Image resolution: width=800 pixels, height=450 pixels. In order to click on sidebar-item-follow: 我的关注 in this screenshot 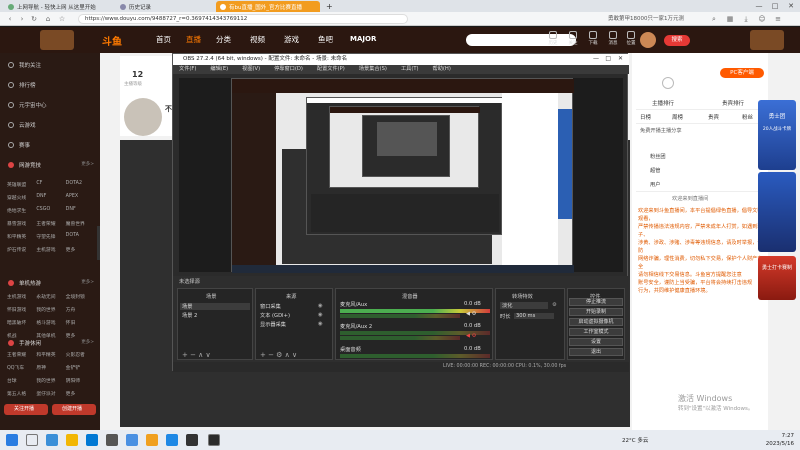, I will do `click(24, 65)`.